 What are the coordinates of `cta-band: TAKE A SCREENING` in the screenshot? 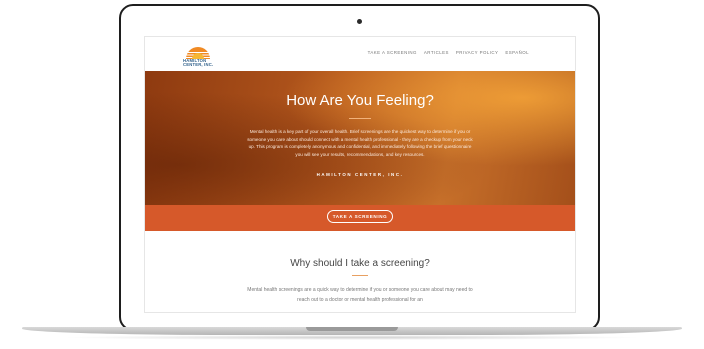 It's located at (360, 218).